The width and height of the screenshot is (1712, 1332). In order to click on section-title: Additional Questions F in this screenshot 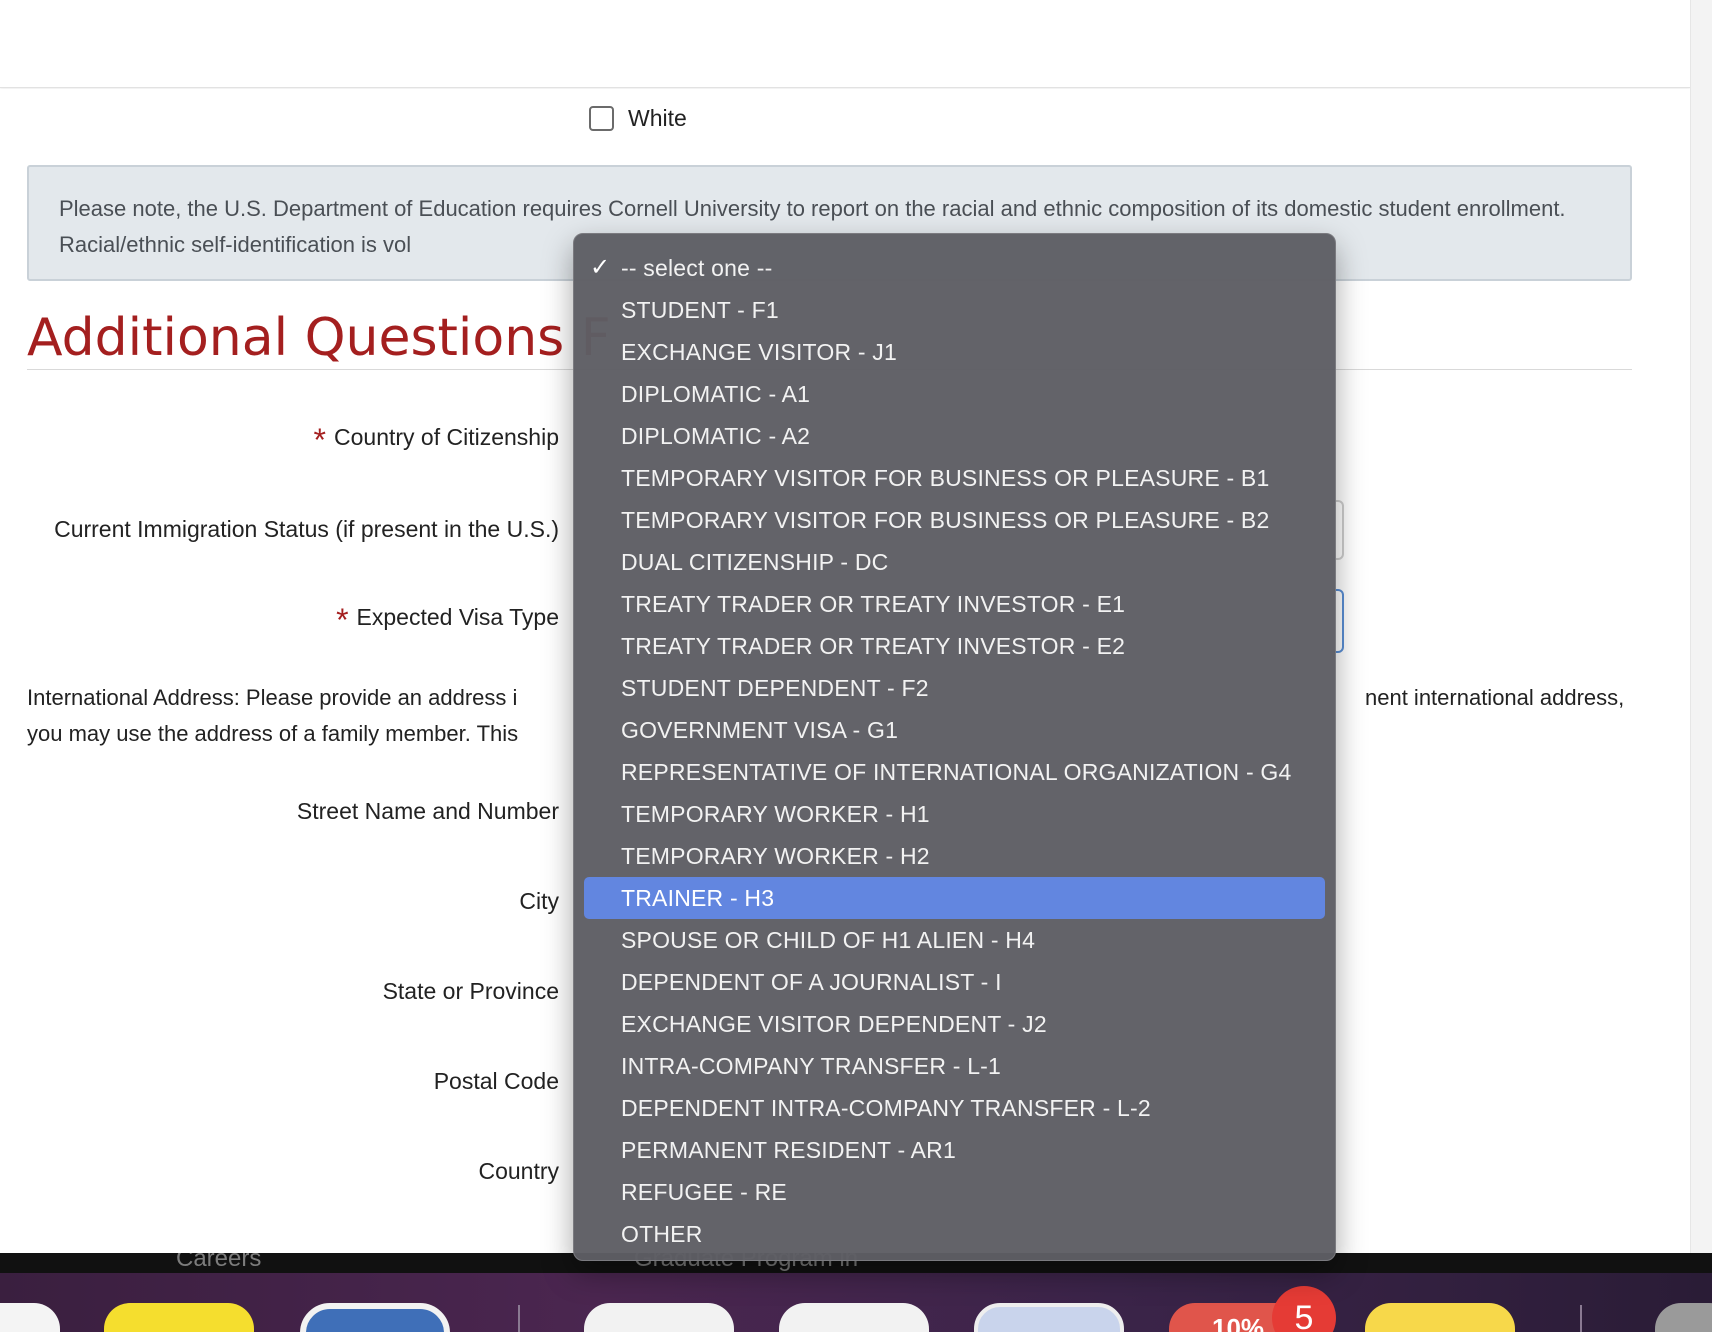, I will do `click(319, 338)`.